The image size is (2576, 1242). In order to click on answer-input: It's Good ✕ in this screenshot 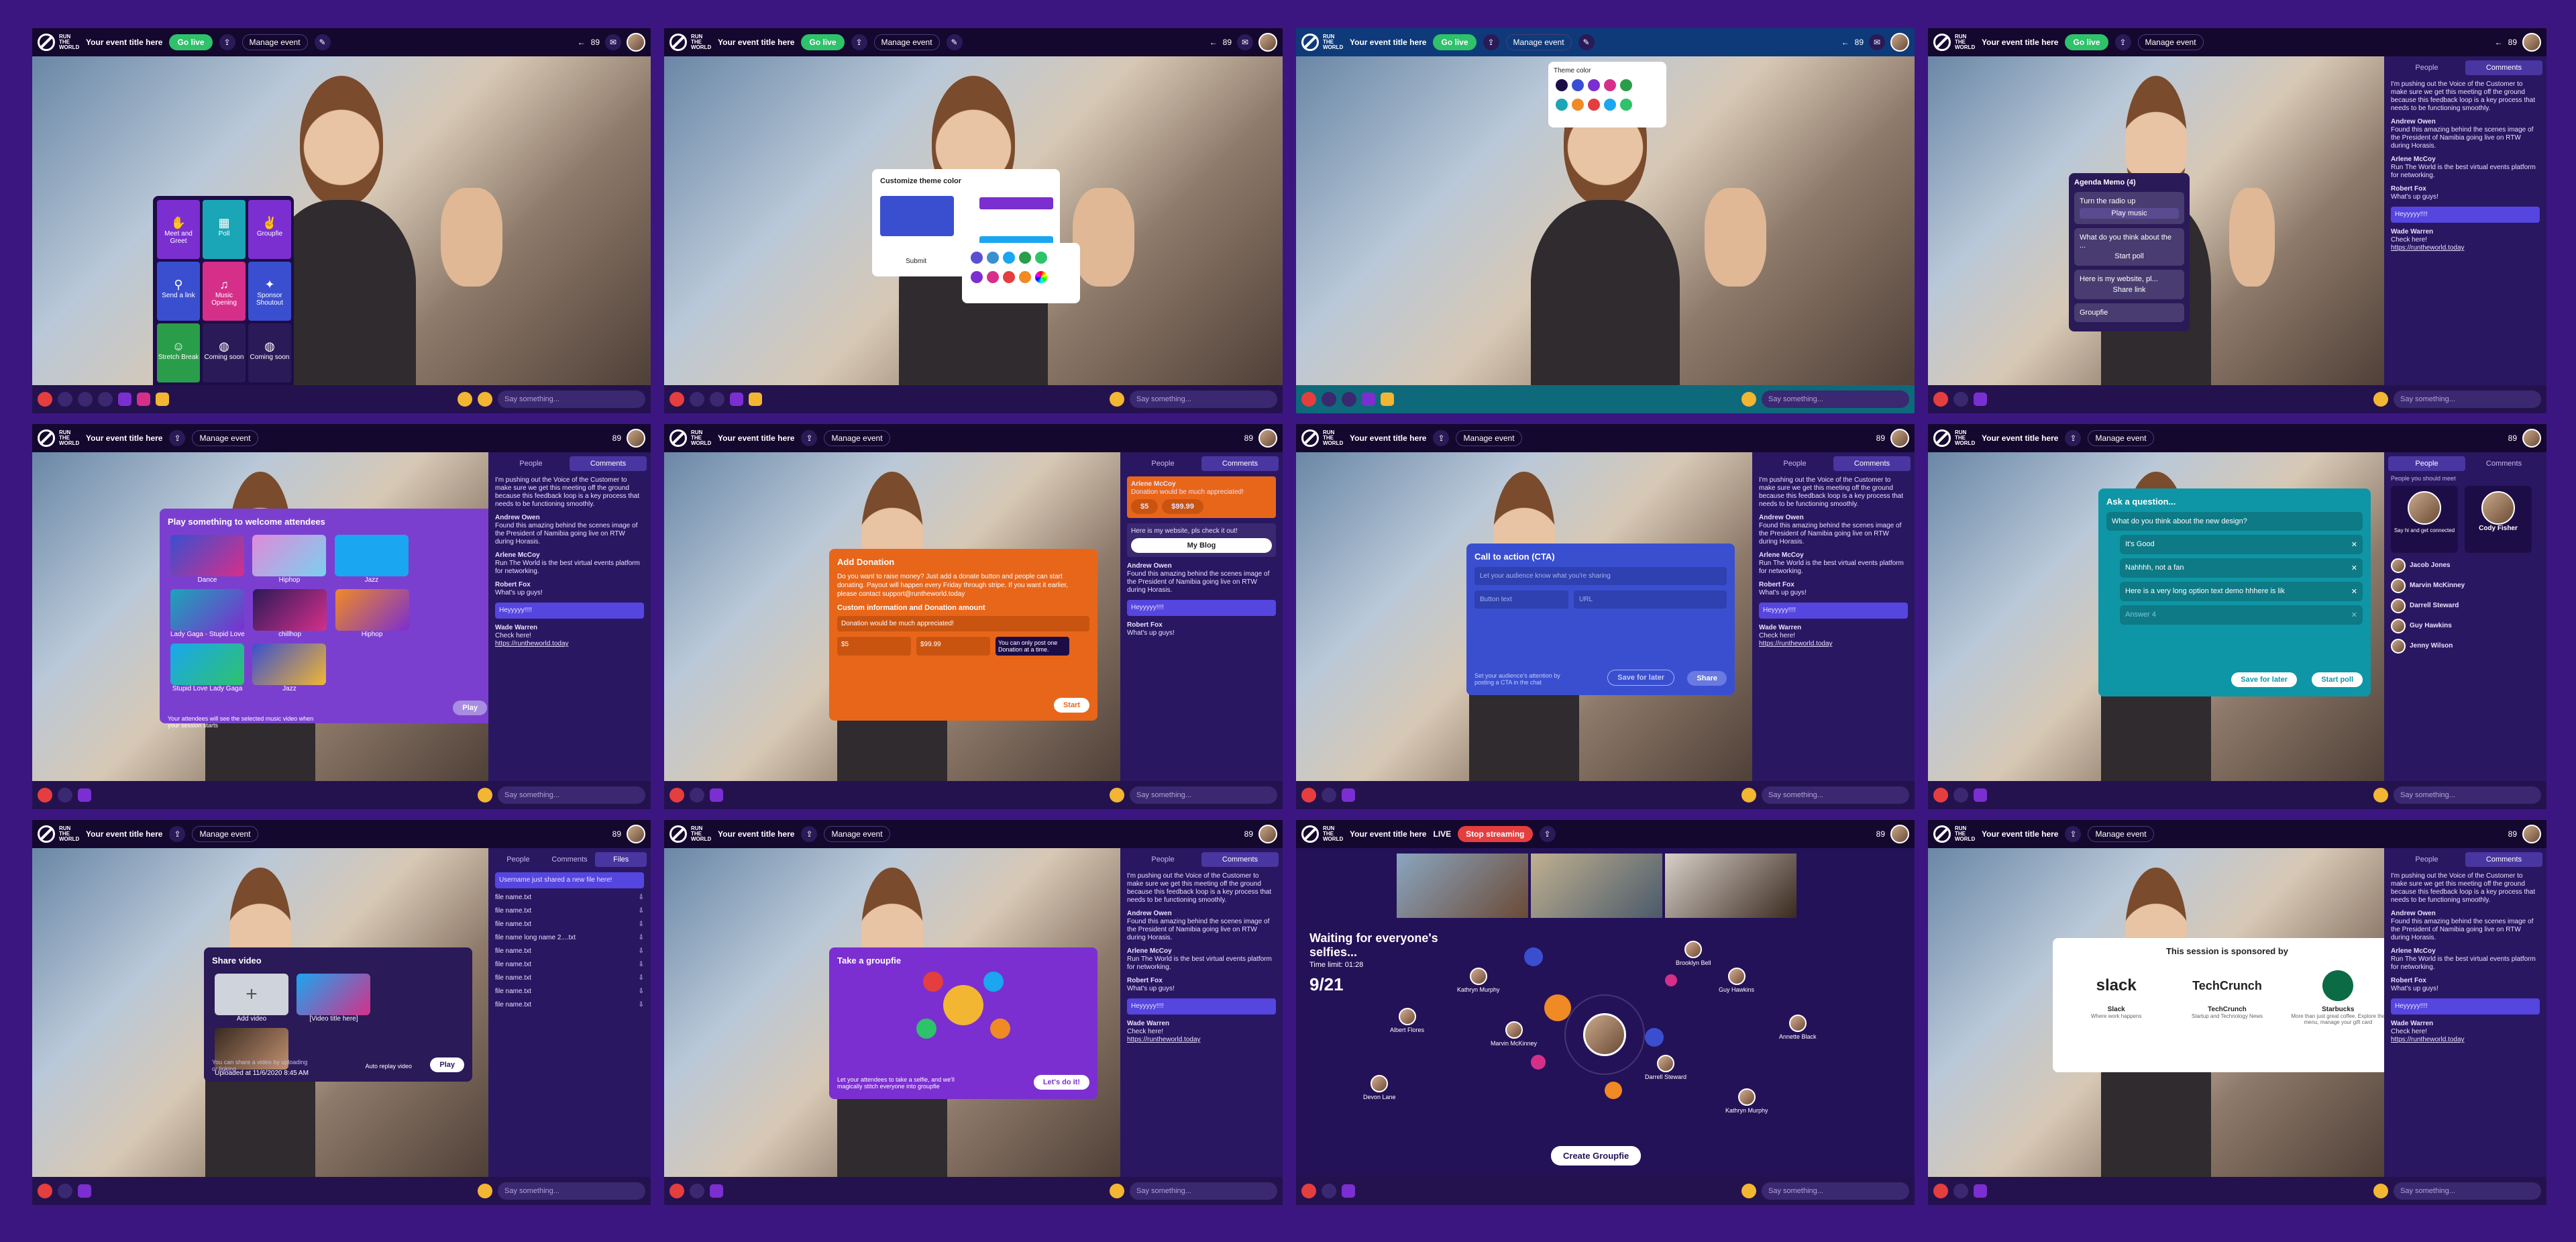, I will do `click(2241, 544)`.